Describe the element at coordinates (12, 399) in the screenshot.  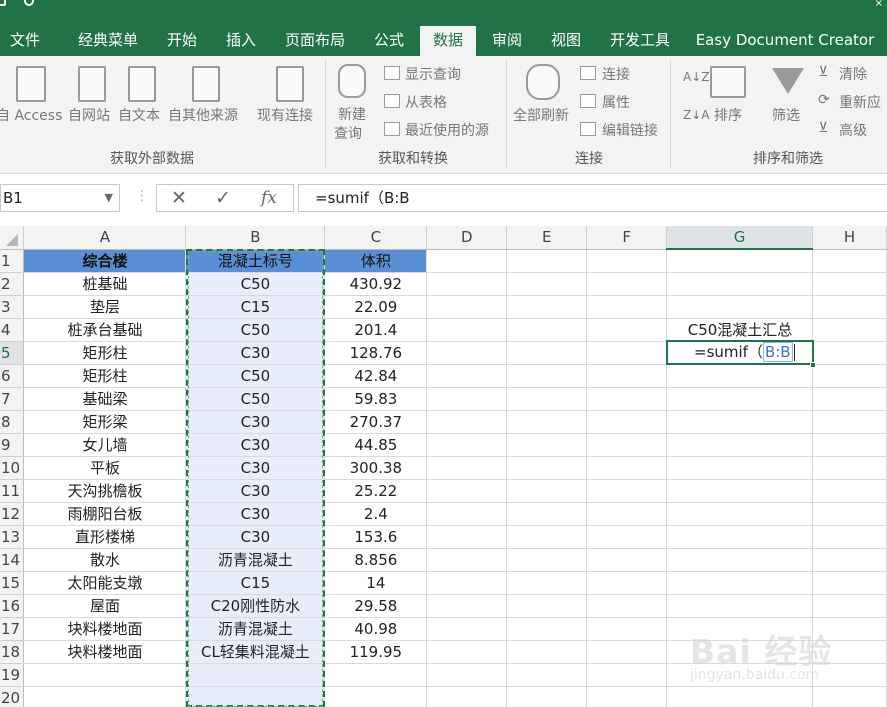
I see `row-header: 7` at that location.